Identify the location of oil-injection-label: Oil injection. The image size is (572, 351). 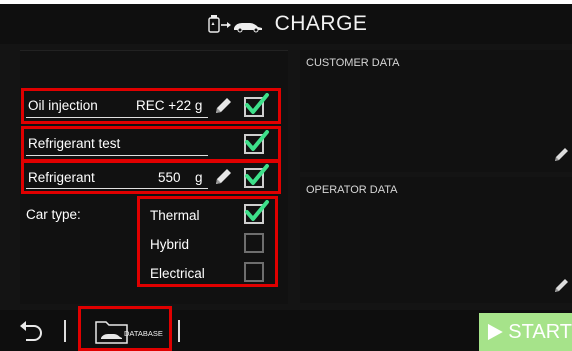
(63, 105).